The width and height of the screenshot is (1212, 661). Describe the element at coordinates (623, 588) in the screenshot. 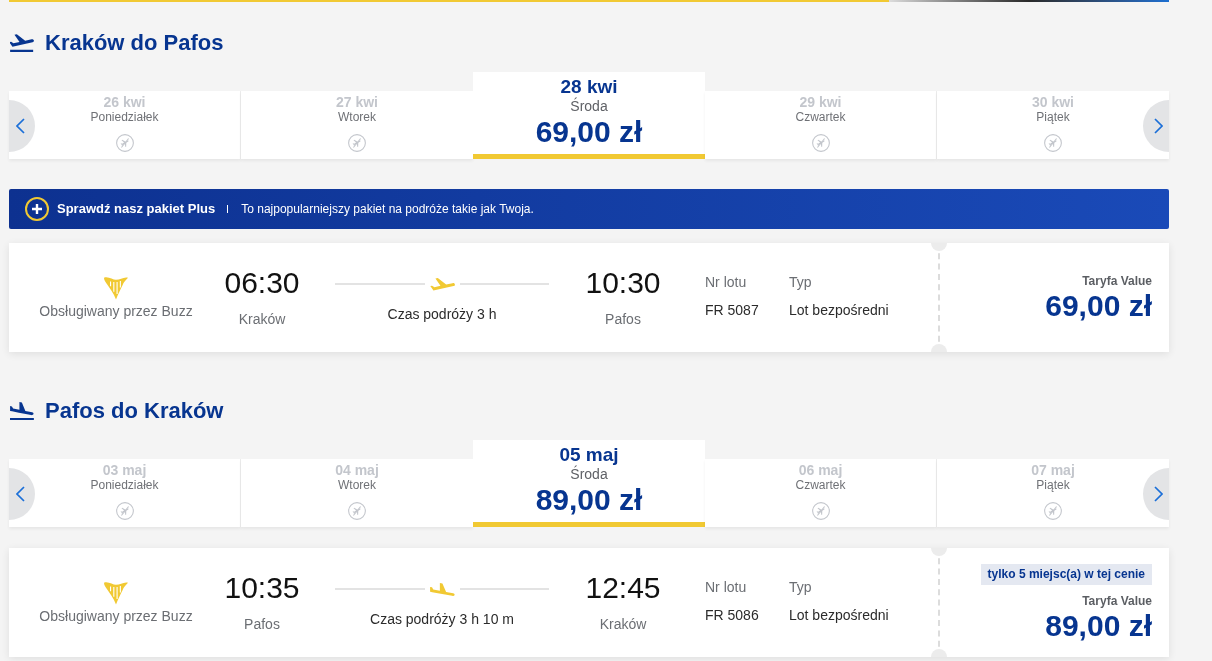

I see `arrival-time: 12:45` at that location.